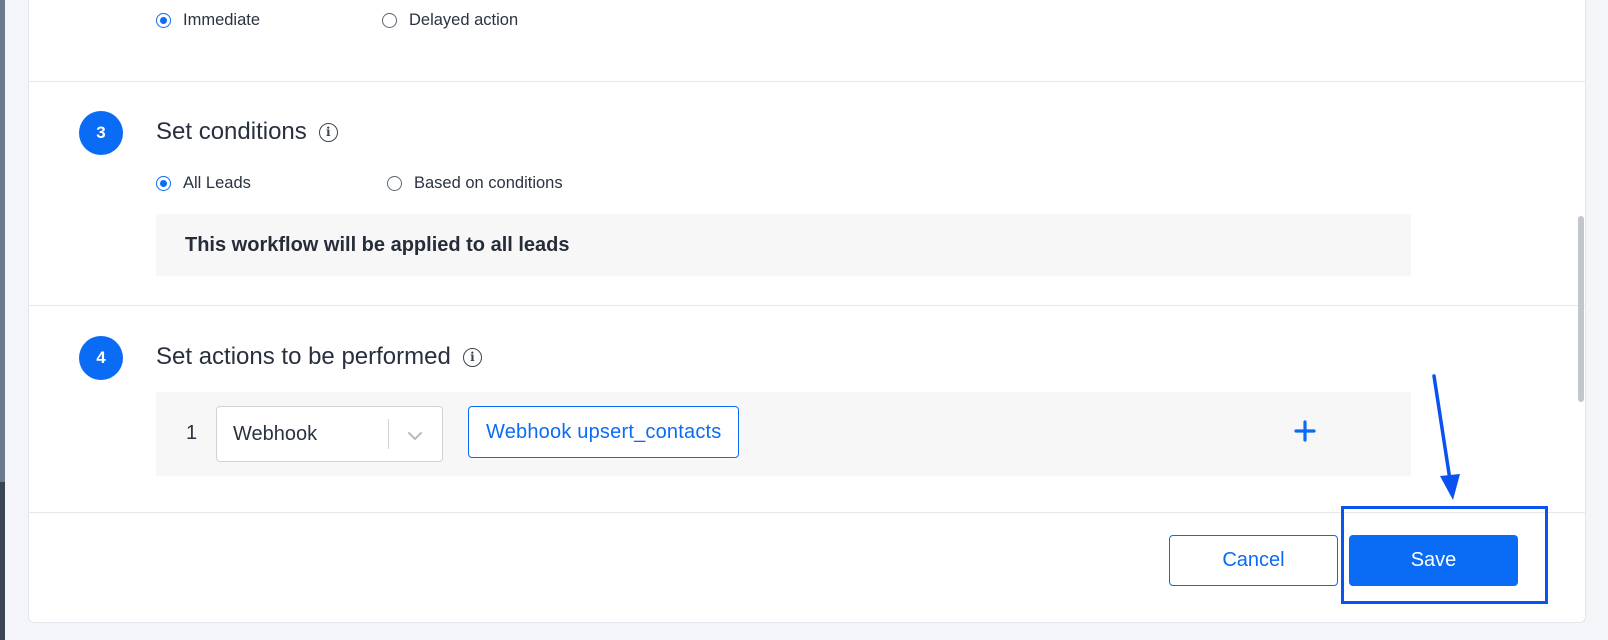 This screenshot has height=640, width=1608. I want to click on radio-immediate: Immediate, so click(208, 20).